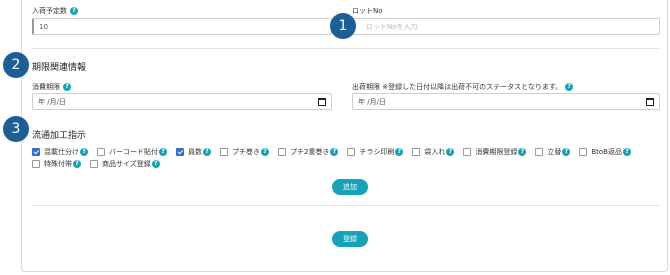 This screenshot has height=275, width=670. What do you see at coordinates (16, 65) in the screenshot?
I see `callout-badge-2: 2` at bounding box center [16, 65].